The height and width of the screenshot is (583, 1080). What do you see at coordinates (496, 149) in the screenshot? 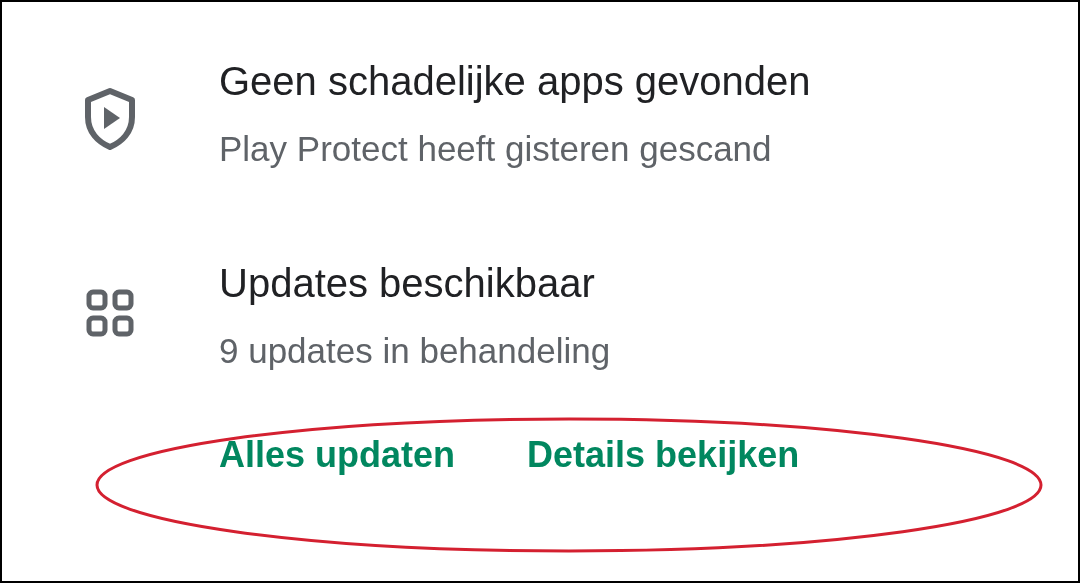
I see `item-subtitle: Play Protect heeft gisteren gescand` at bounding box center [496, 149].